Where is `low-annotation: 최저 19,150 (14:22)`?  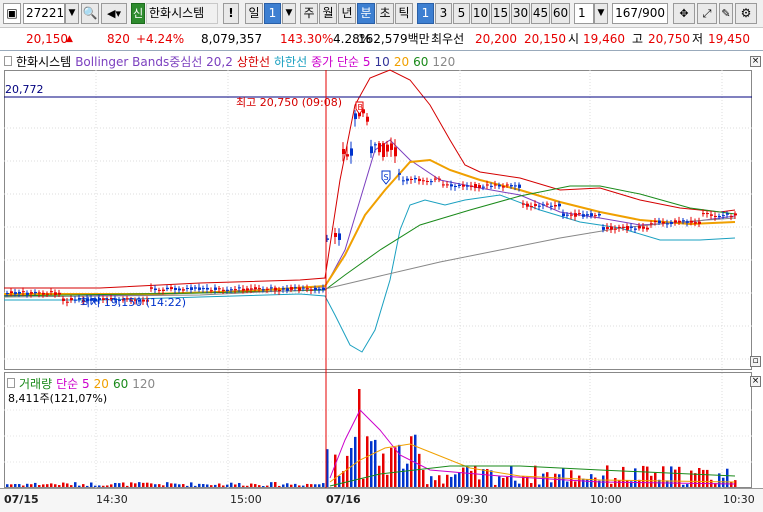 low-annotation: 최저 19,150 (14:22) is located at coordinates (133, 302).